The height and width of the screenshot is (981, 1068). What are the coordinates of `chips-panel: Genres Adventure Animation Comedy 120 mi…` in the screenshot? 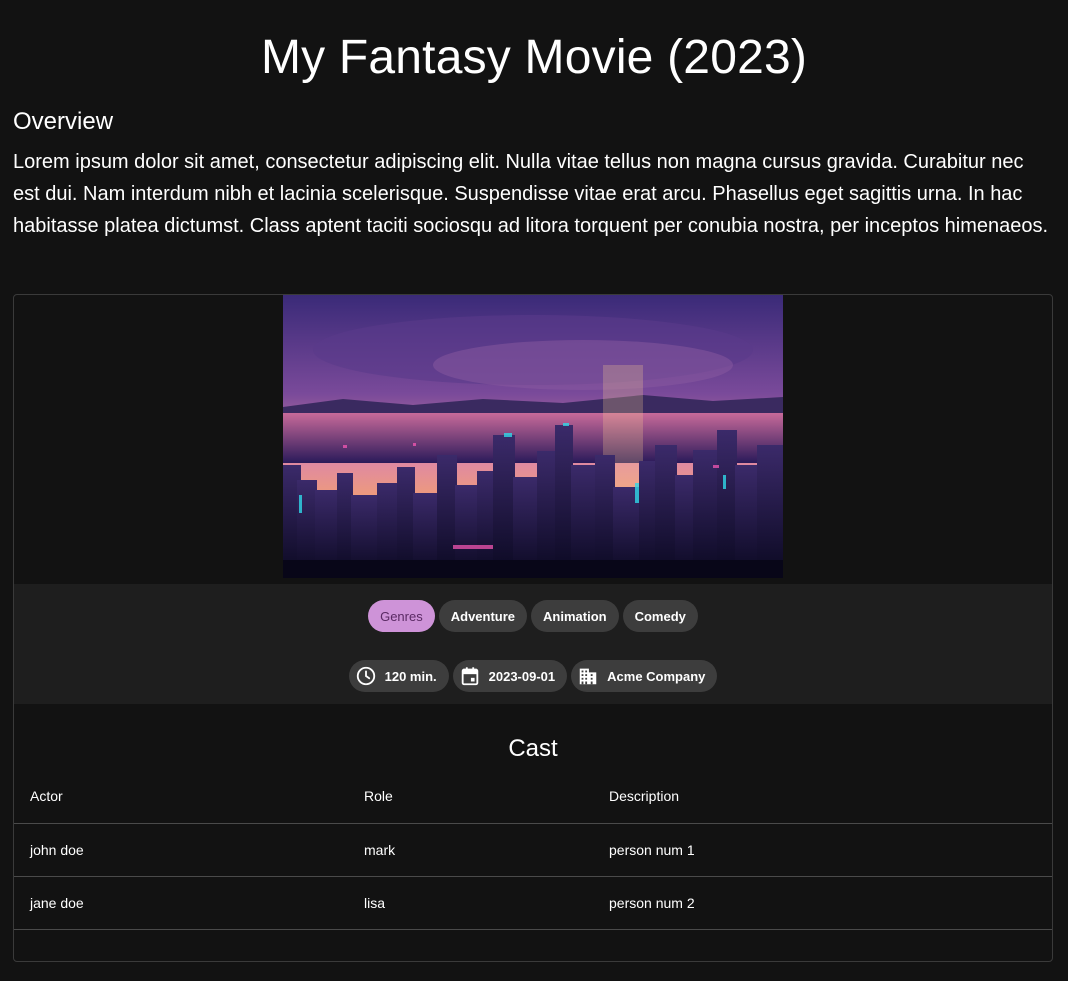 It's located at (533, 644).